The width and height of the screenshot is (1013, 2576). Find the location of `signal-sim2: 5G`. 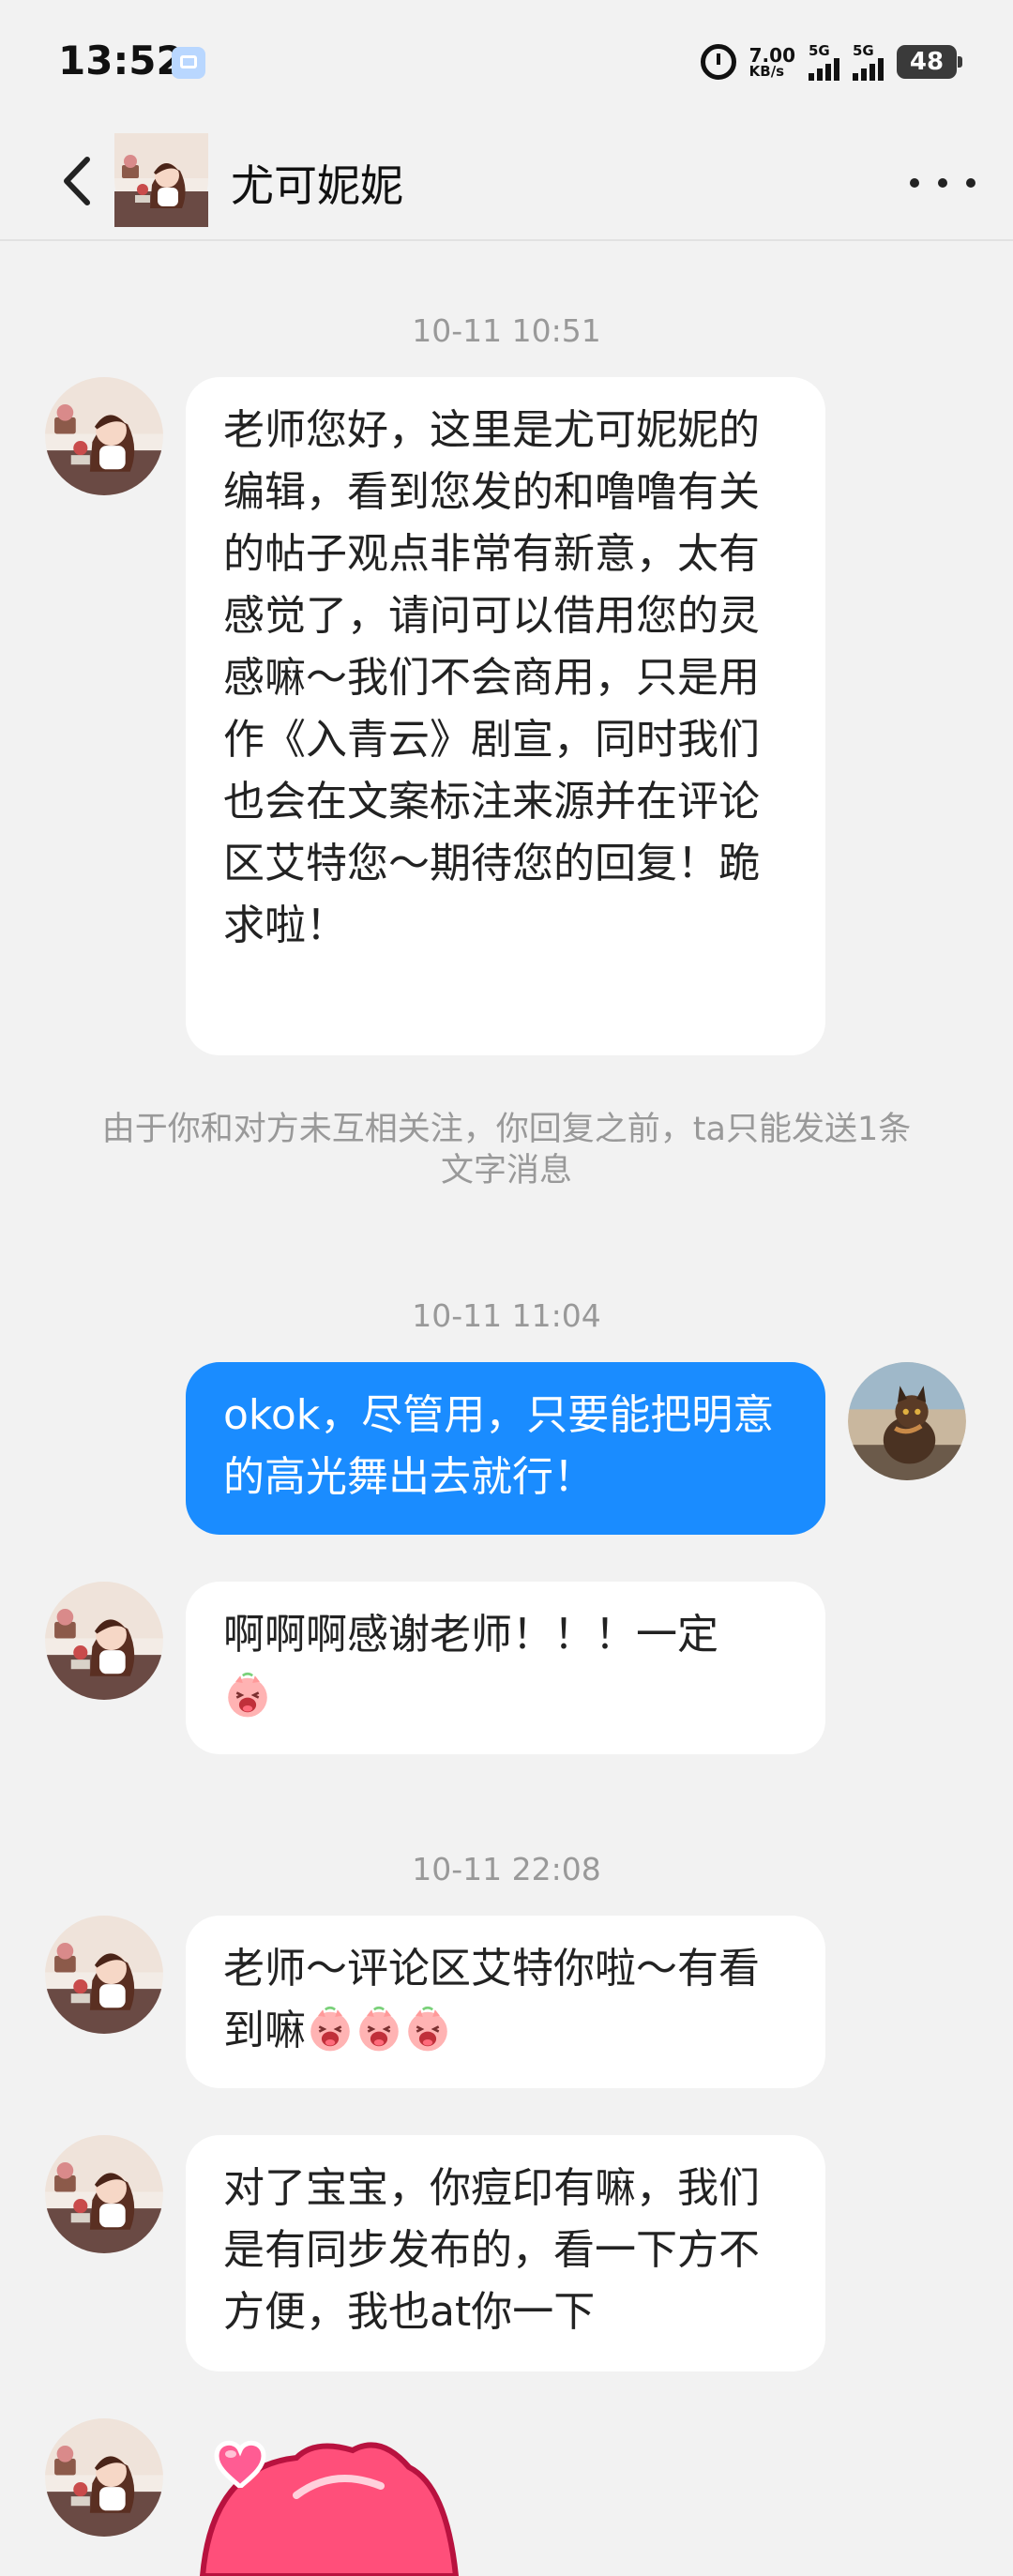

signal-sim2: 5G is located at coordinates (869, 61).